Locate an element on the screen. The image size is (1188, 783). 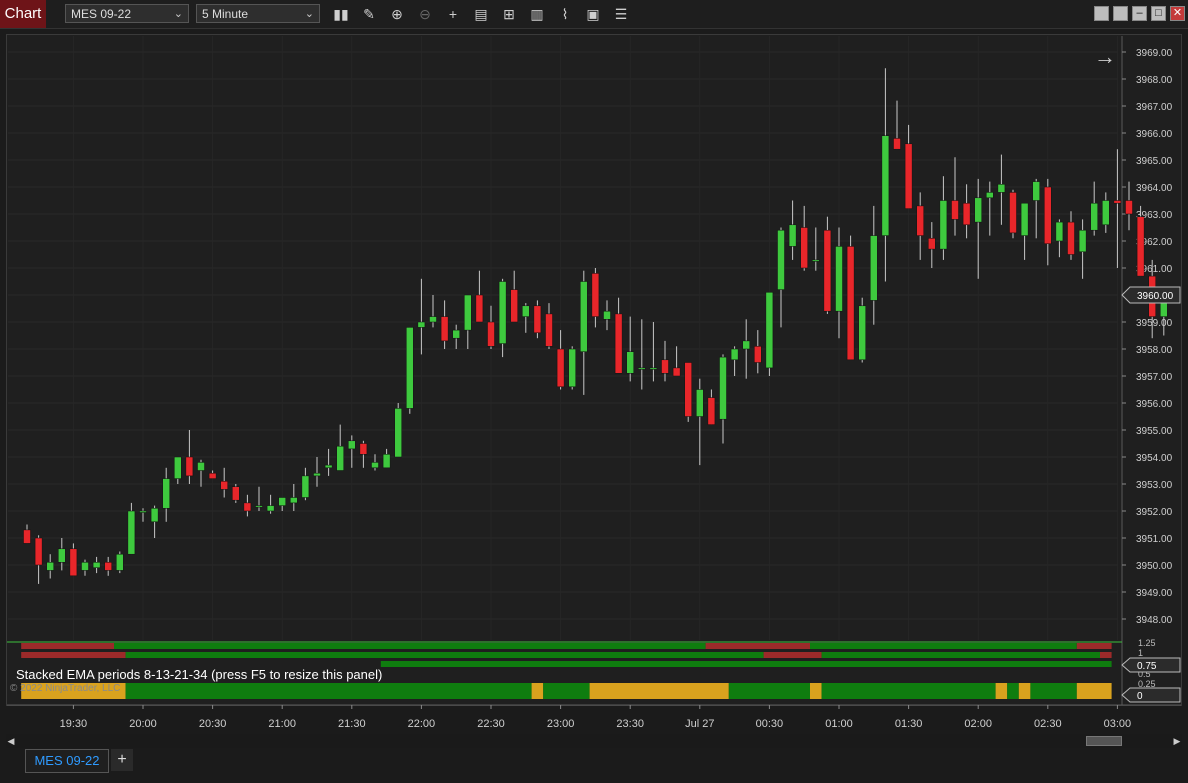
scrollbar-thumb is located at coordinates (1104, 741).